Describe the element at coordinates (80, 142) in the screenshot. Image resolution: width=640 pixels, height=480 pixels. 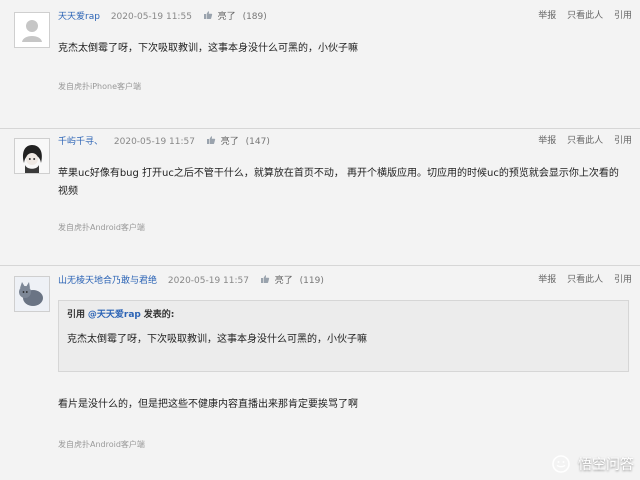
I see `username-link: 千屿千寻、` at that location.